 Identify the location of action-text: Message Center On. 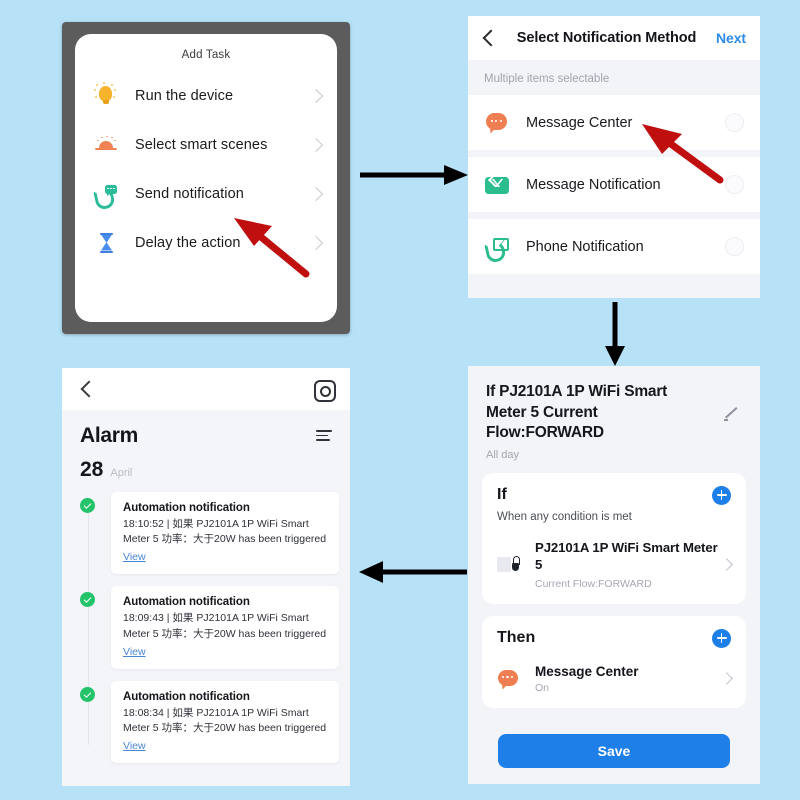
(628, 679).